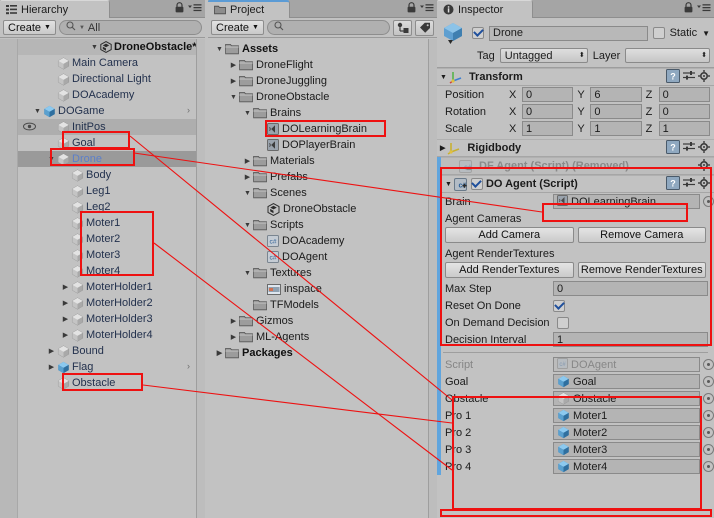  I want to click on hierarchy-item-bound: ▶ Bound, so click(107, 351).